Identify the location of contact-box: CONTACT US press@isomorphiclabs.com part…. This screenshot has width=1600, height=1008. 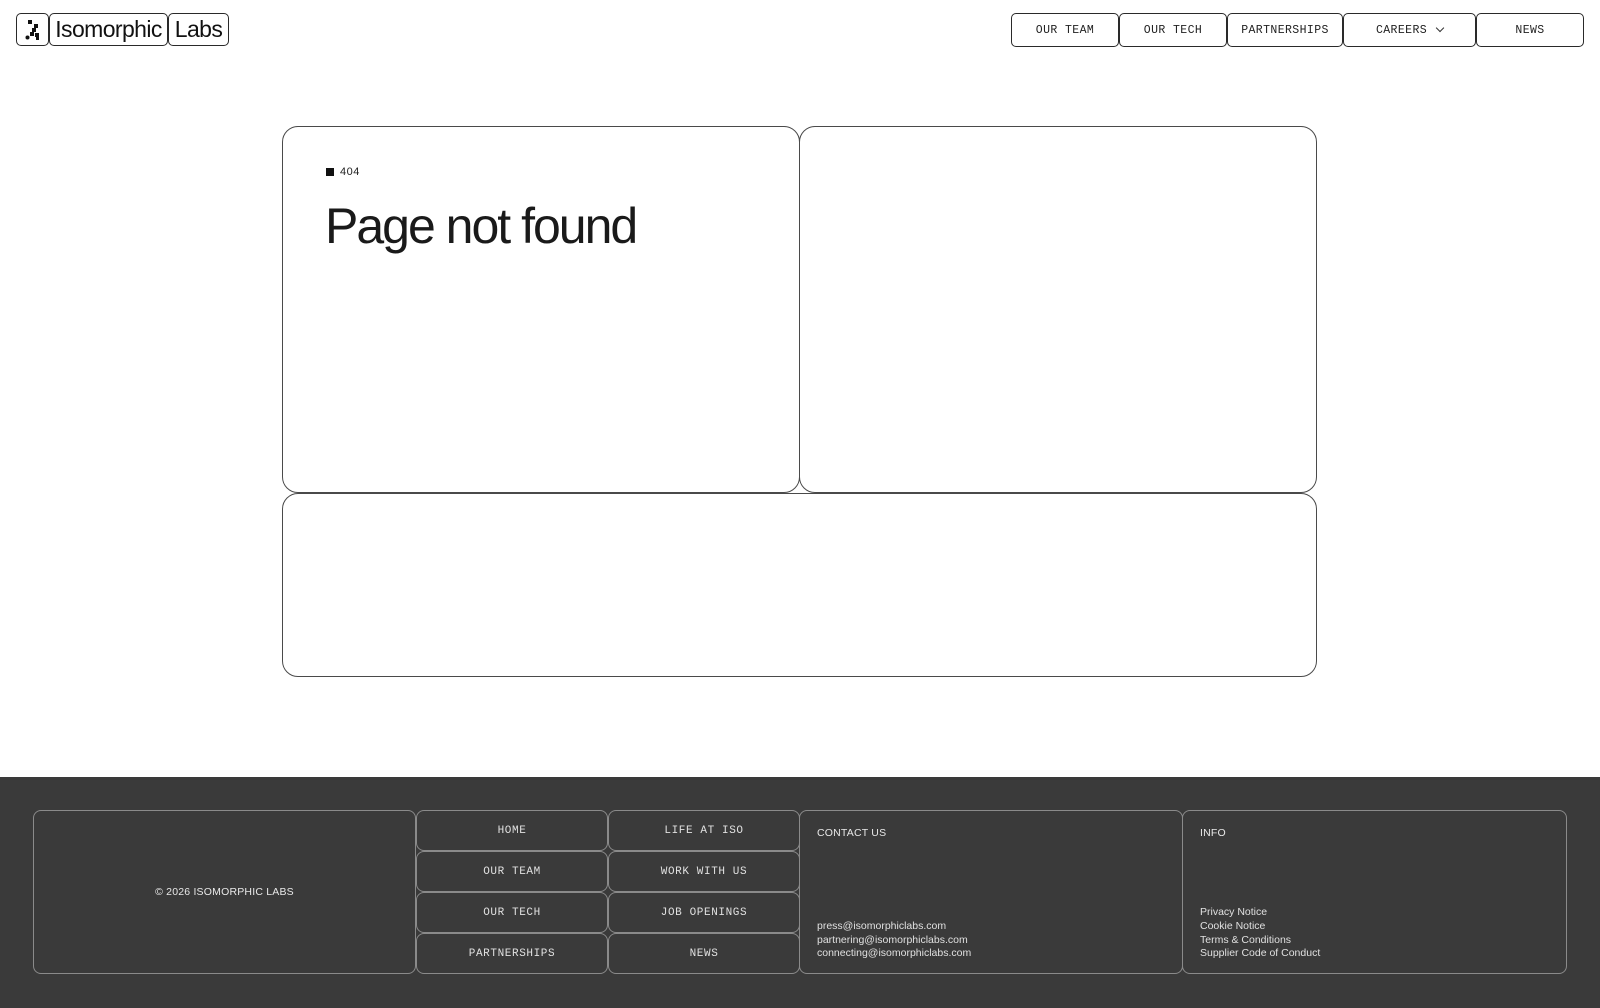
(991, 892).